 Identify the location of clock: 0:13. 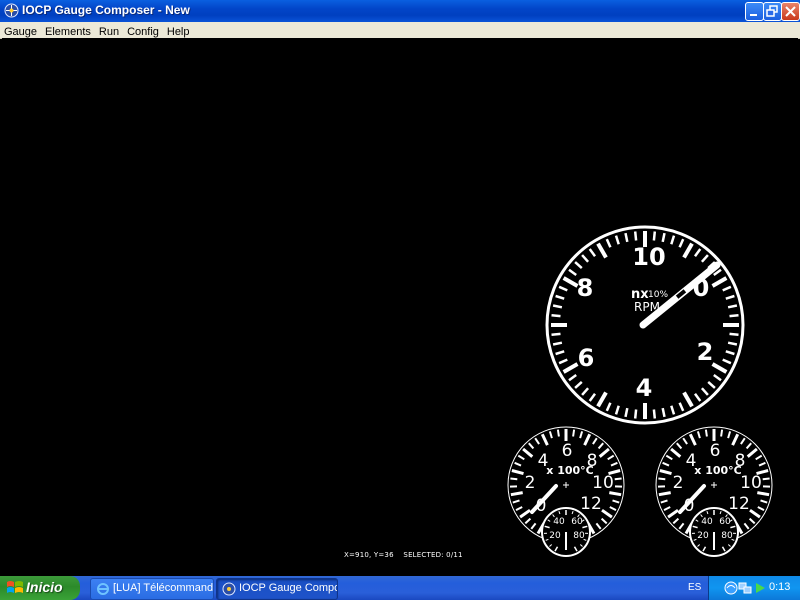
(780, 587).